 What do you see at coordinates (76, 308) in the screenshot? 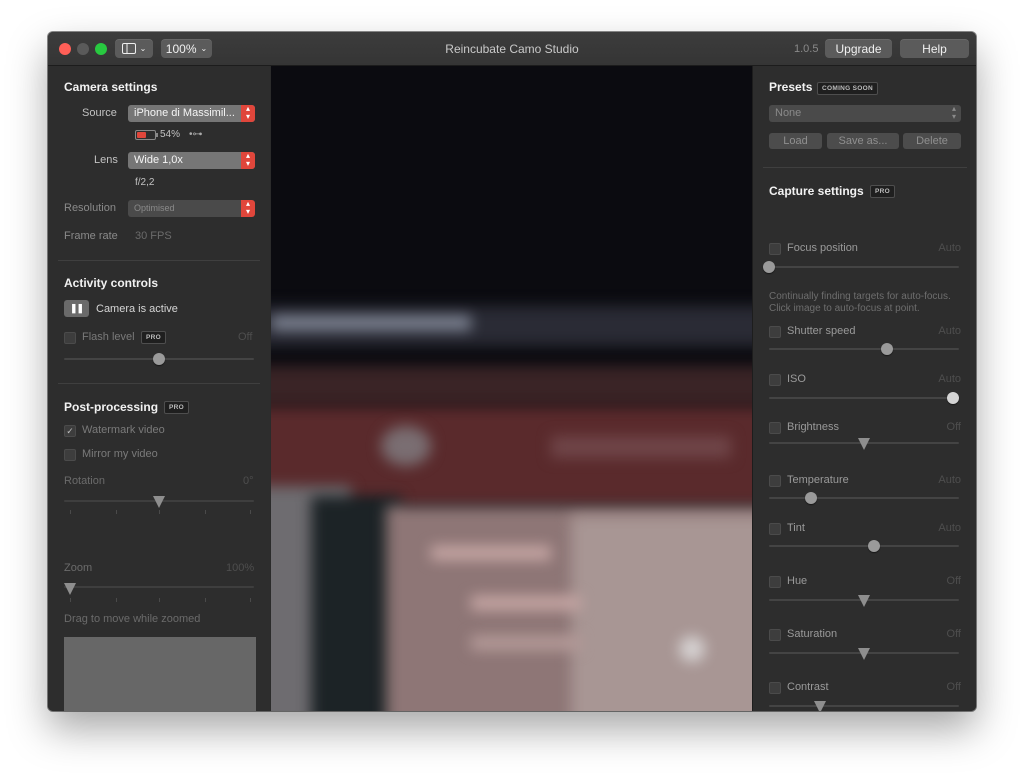
I see `pause-button: ❚❚` at bounding box center [76, 308].